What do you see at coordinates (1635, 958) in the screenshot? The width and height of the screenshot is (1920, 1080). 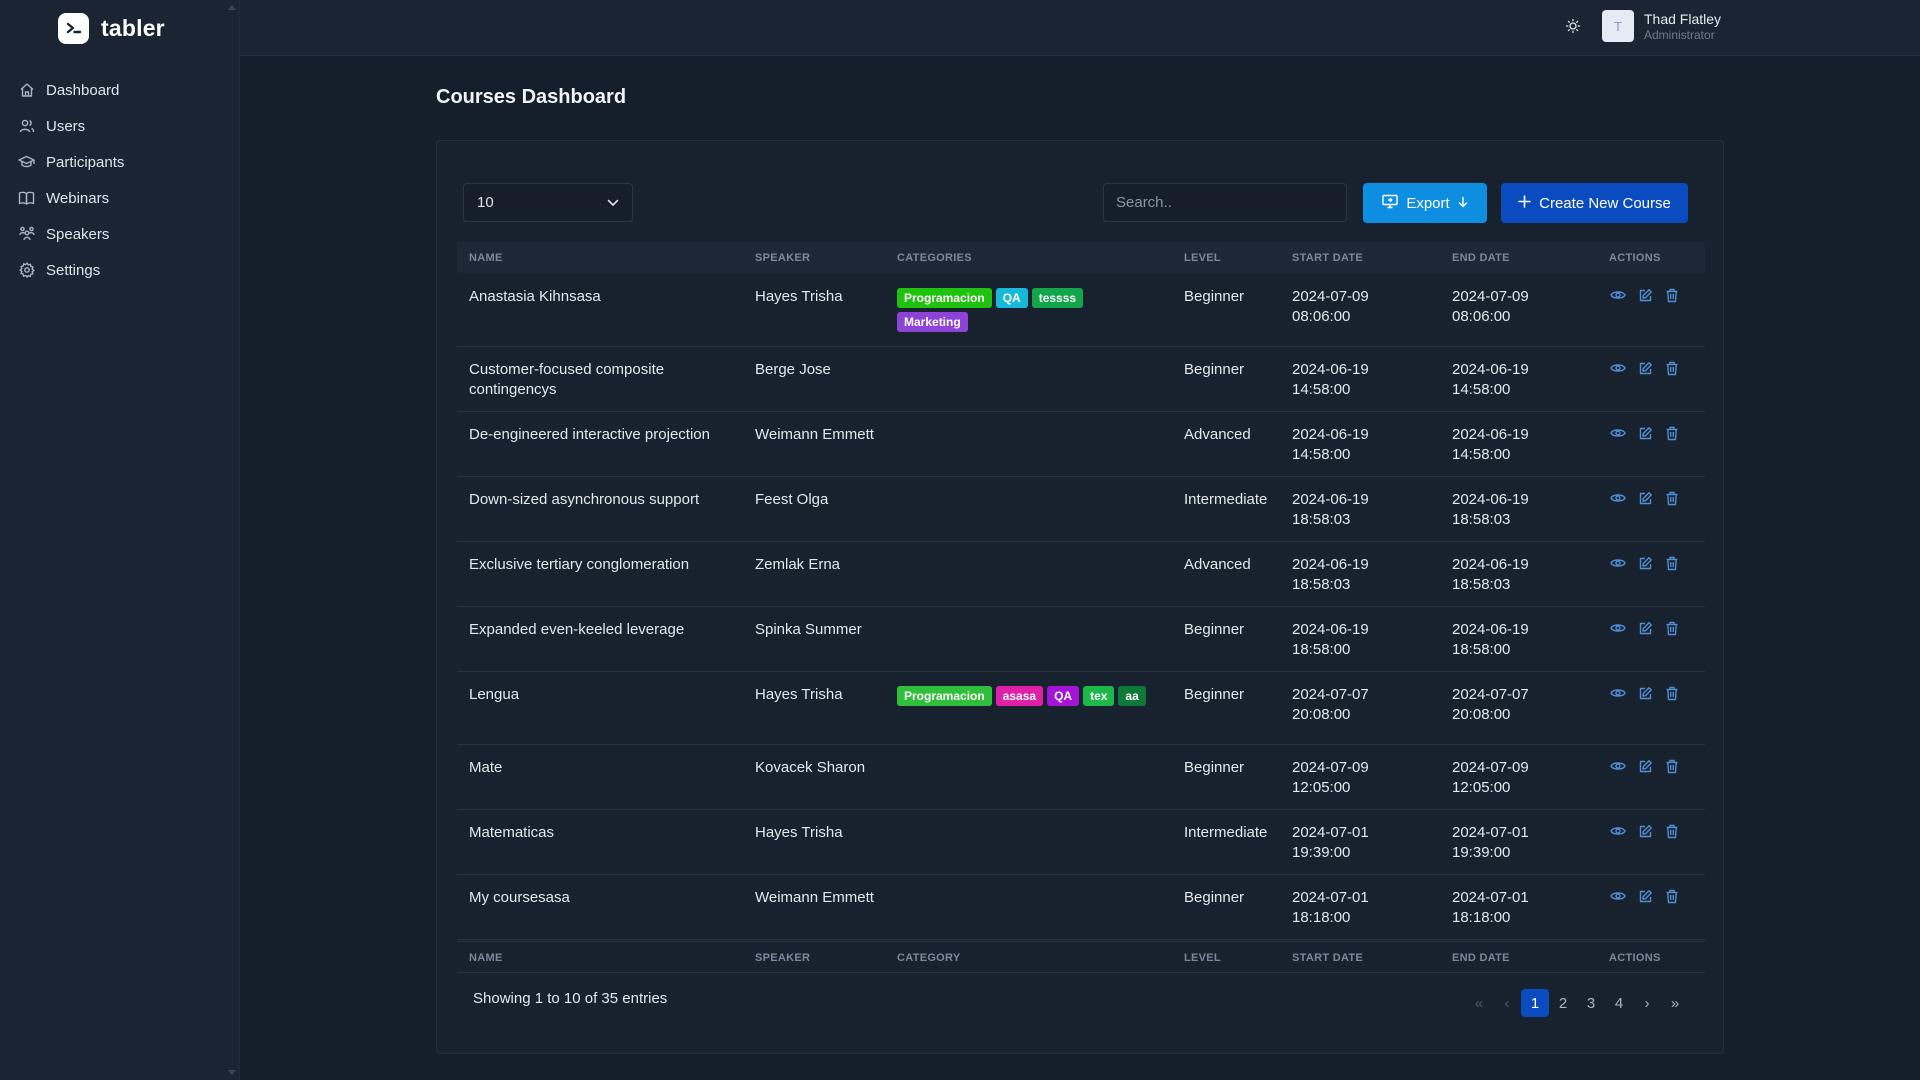 I see `footer-column-actions: ACTIONS` at bounding box center [1635, 958].